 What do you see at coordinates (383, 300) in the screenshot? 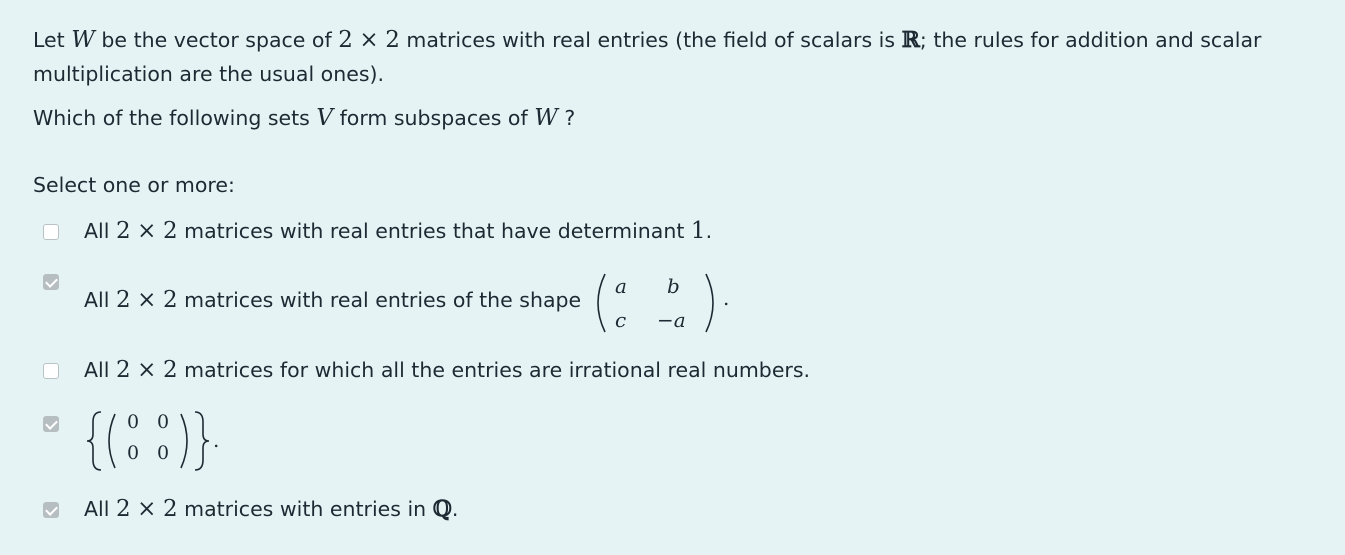
I see `option-text: matrices with real entries of the shape` at bounding box center [383, 300].